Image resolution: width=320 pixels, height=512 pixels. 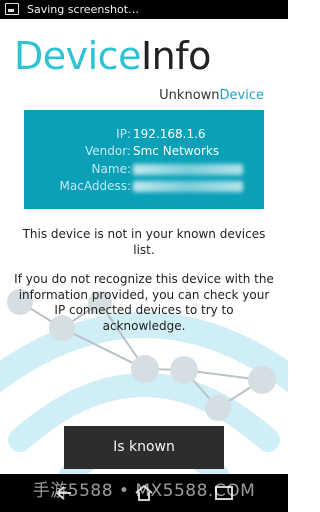 I want to click on info-row-name: Name:, so click(x=144, y=169).